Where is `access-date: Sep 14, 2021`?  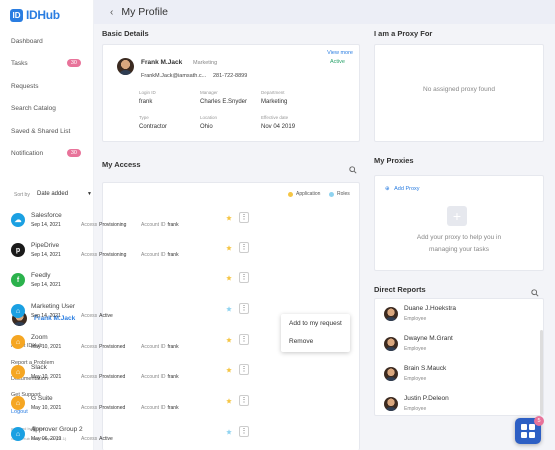
access-date: Sep 14, 2021 is located at coordinates (46, 225).